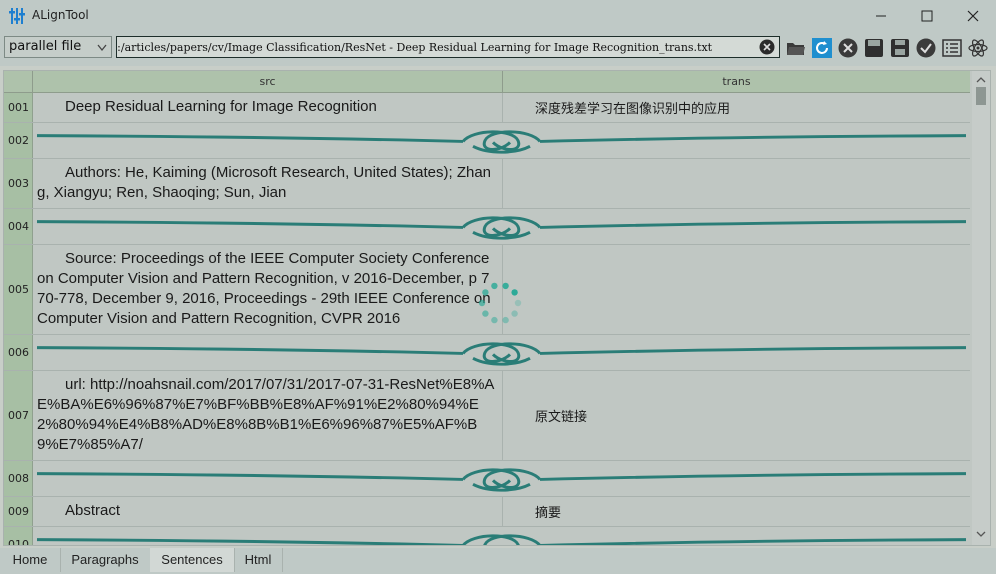 The height and width of the screenshot is (574, 996). I want to click on column-header-src: src, so click(268, 82).